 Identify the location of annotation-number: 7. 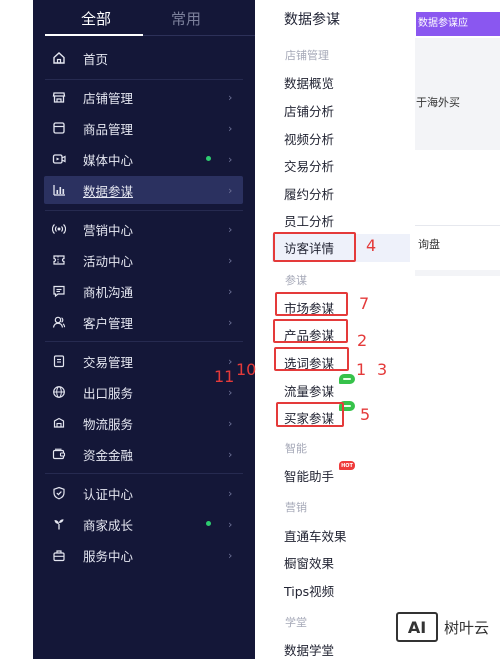
(364, 303).